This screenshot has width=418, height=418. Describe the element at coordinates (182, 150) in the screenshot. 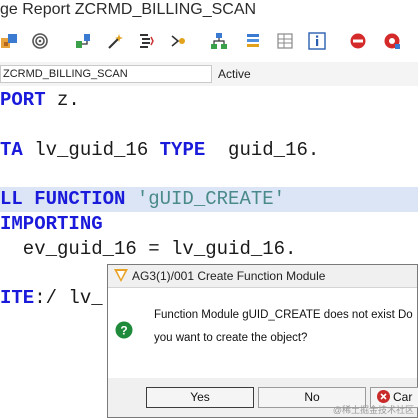

I see `keyword: TYPE` at that location.